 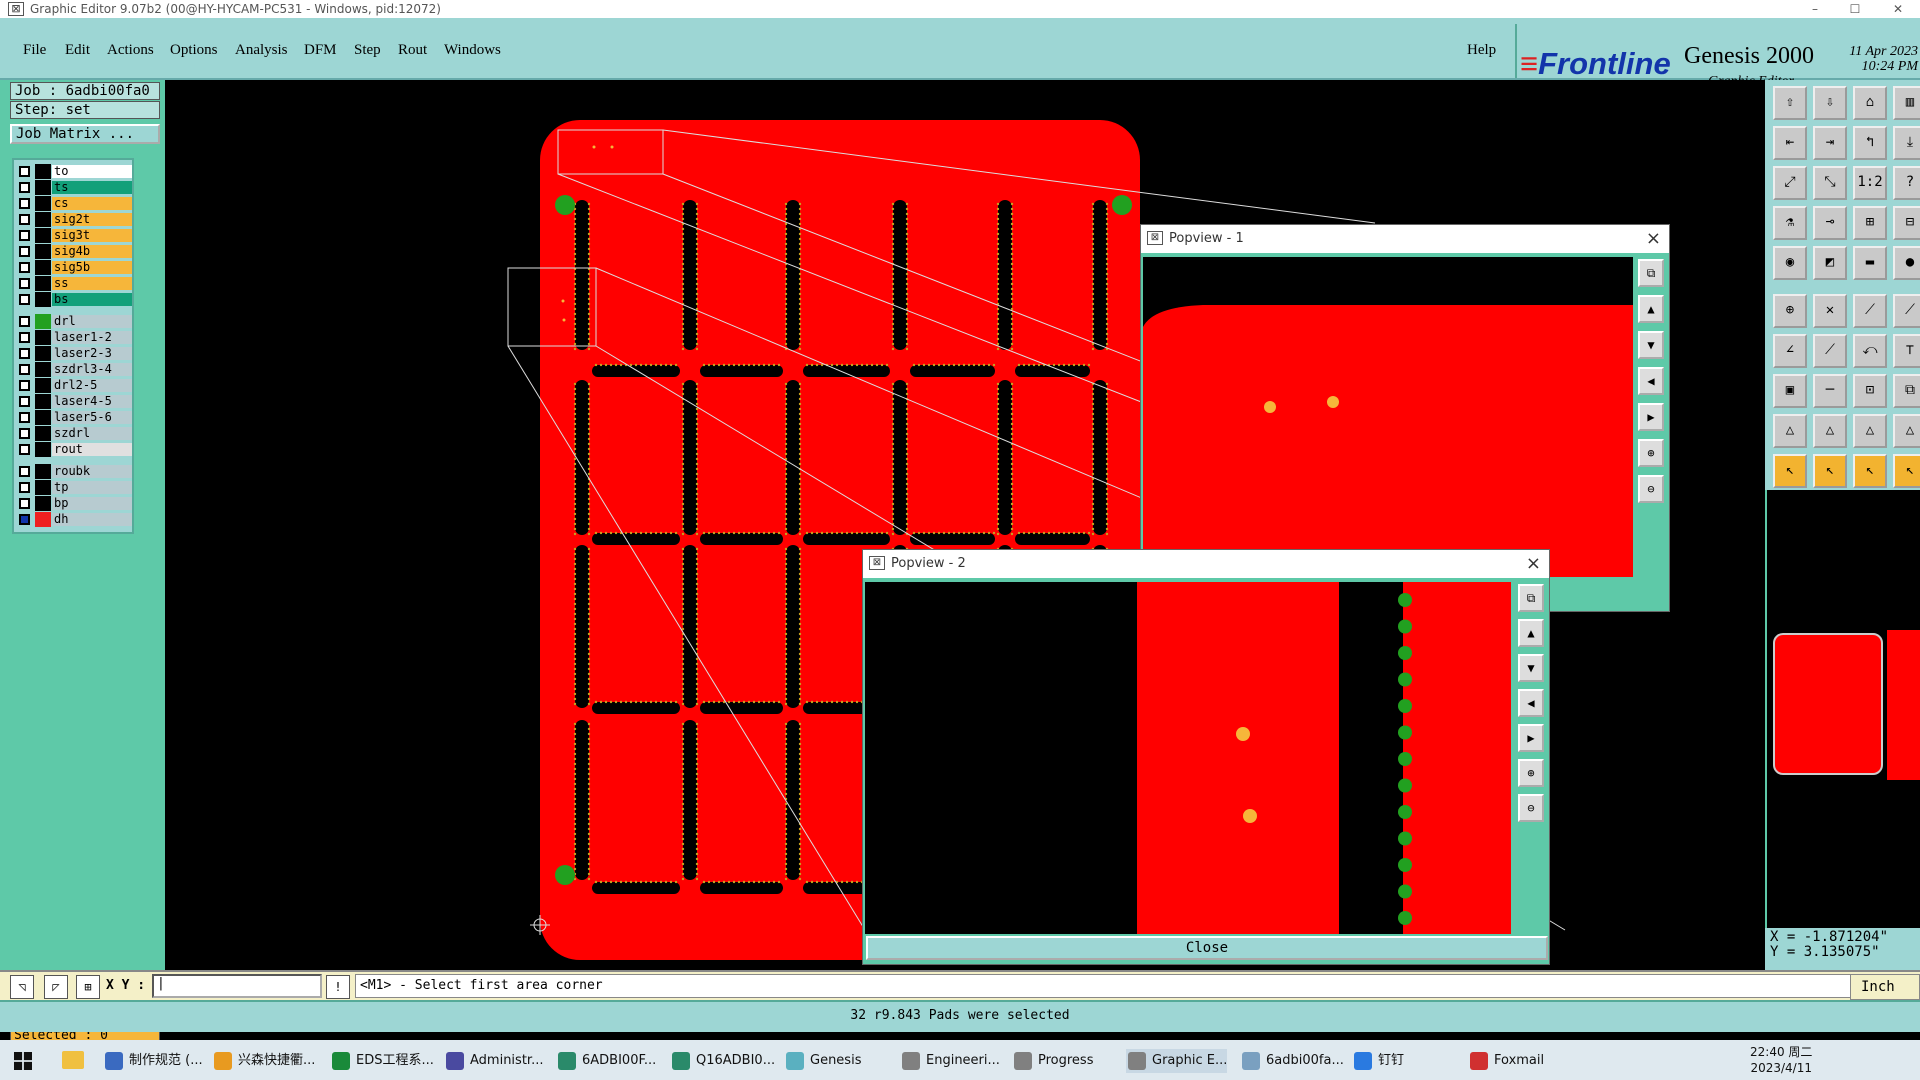 What do you see at coordinates (74, 299) in the screenshot?
I see `layer-row-bs: bs` at bounding box center [74, 299].